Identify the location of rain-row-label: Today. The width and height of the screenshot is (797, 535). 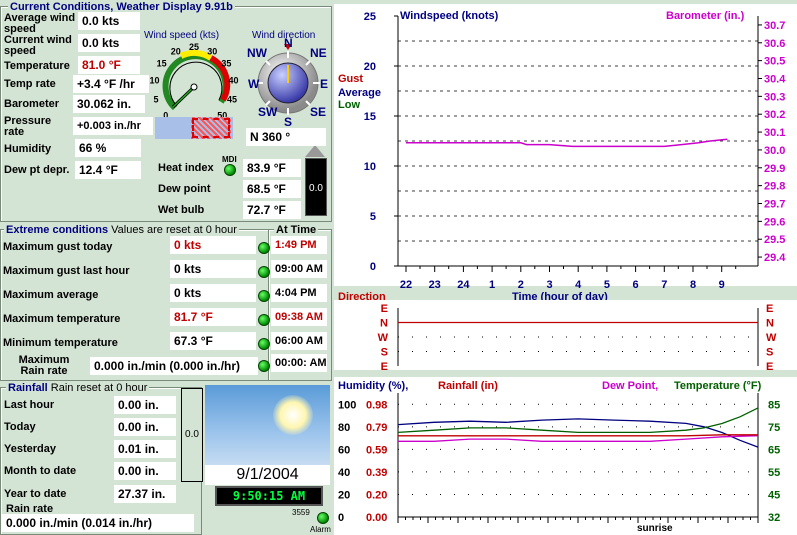
(20, 427).